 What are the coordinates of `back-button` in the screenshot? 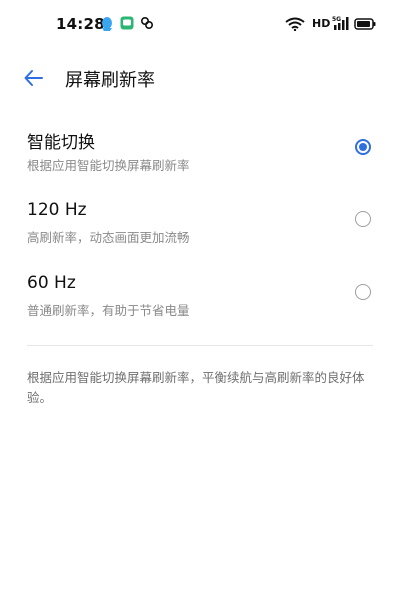 It's located at (33, 78).